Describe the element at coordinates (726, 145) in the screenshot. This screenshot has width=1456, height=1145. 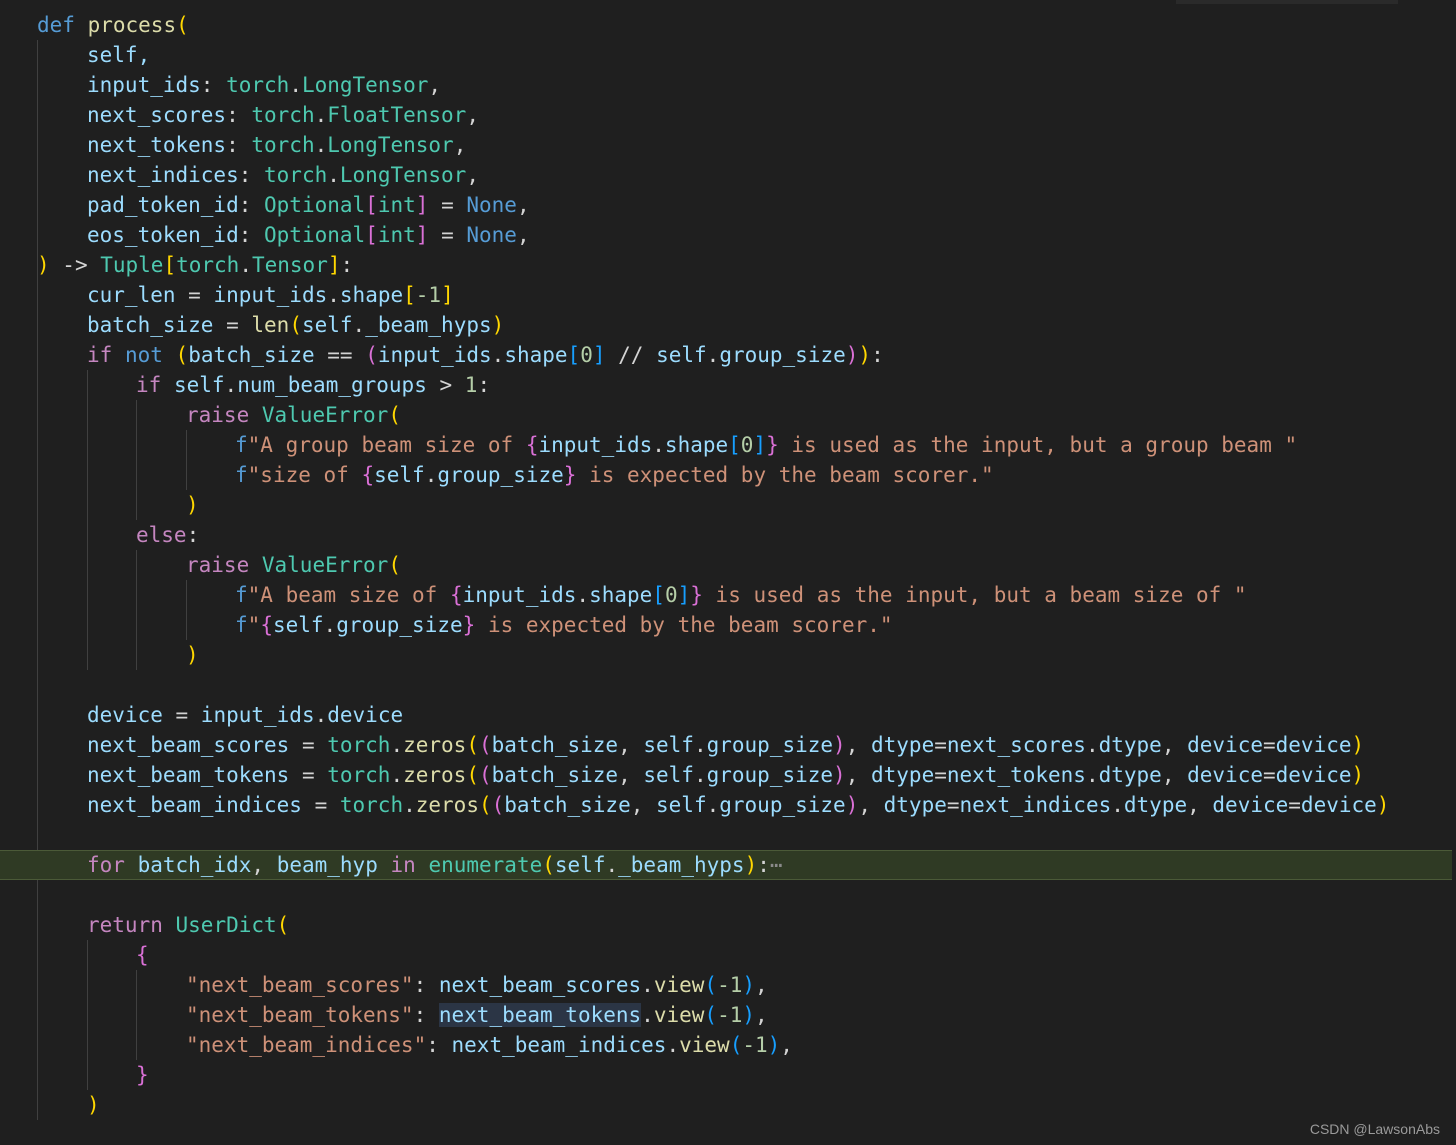
I see `code-line: next_tokens: torch.LongTensor,` at that location.